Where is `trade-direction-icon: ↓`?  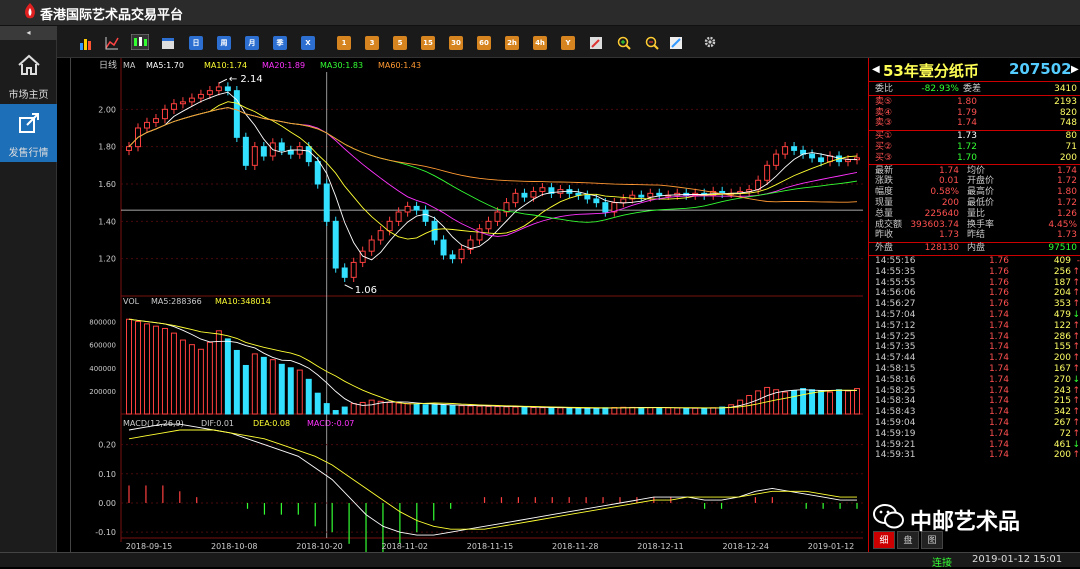
trade-direction-icon: ↓ is located at coordinates (1076, 315).